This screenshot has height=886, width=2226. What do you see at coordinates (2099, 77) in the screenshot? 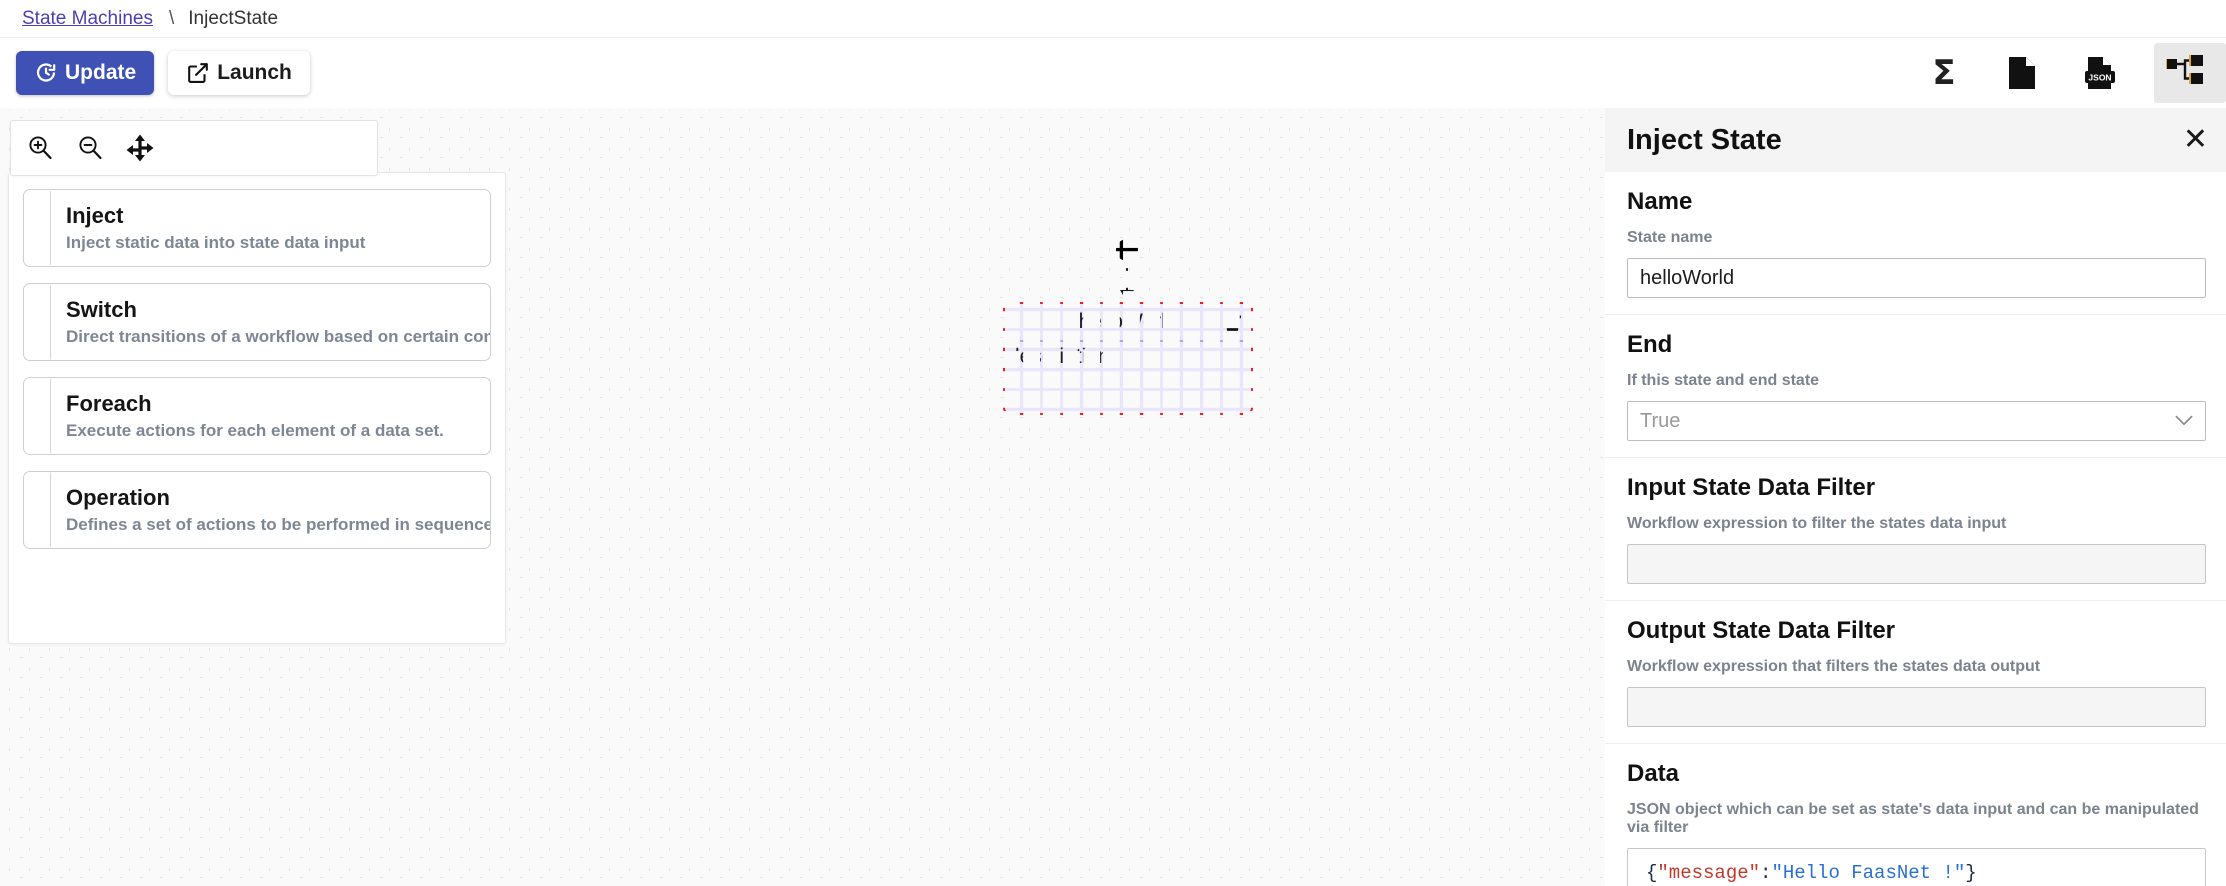
I see `svg-text: JSON` at bounding box center [2099, 77].